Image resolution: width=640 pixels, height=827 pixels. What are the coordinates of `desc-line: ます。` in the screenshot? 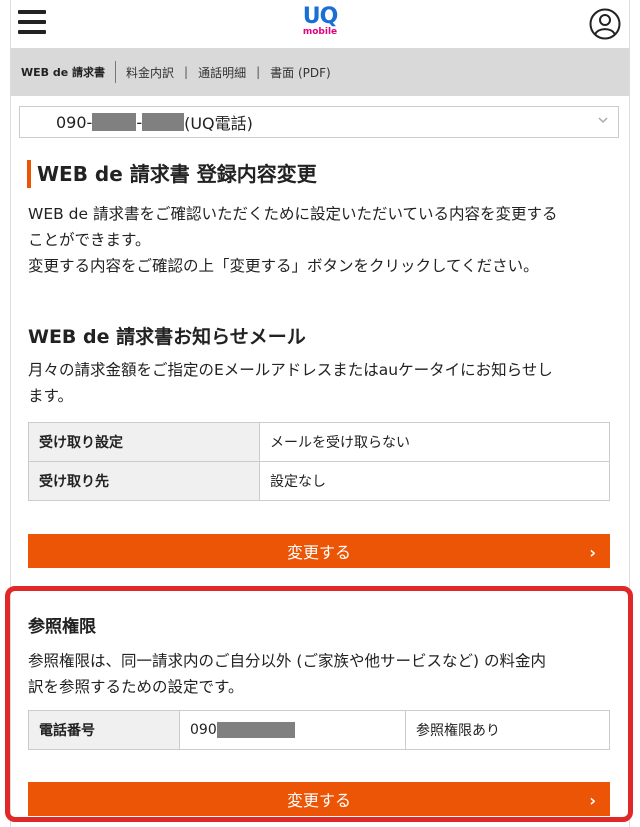 It's located at (50, 396).